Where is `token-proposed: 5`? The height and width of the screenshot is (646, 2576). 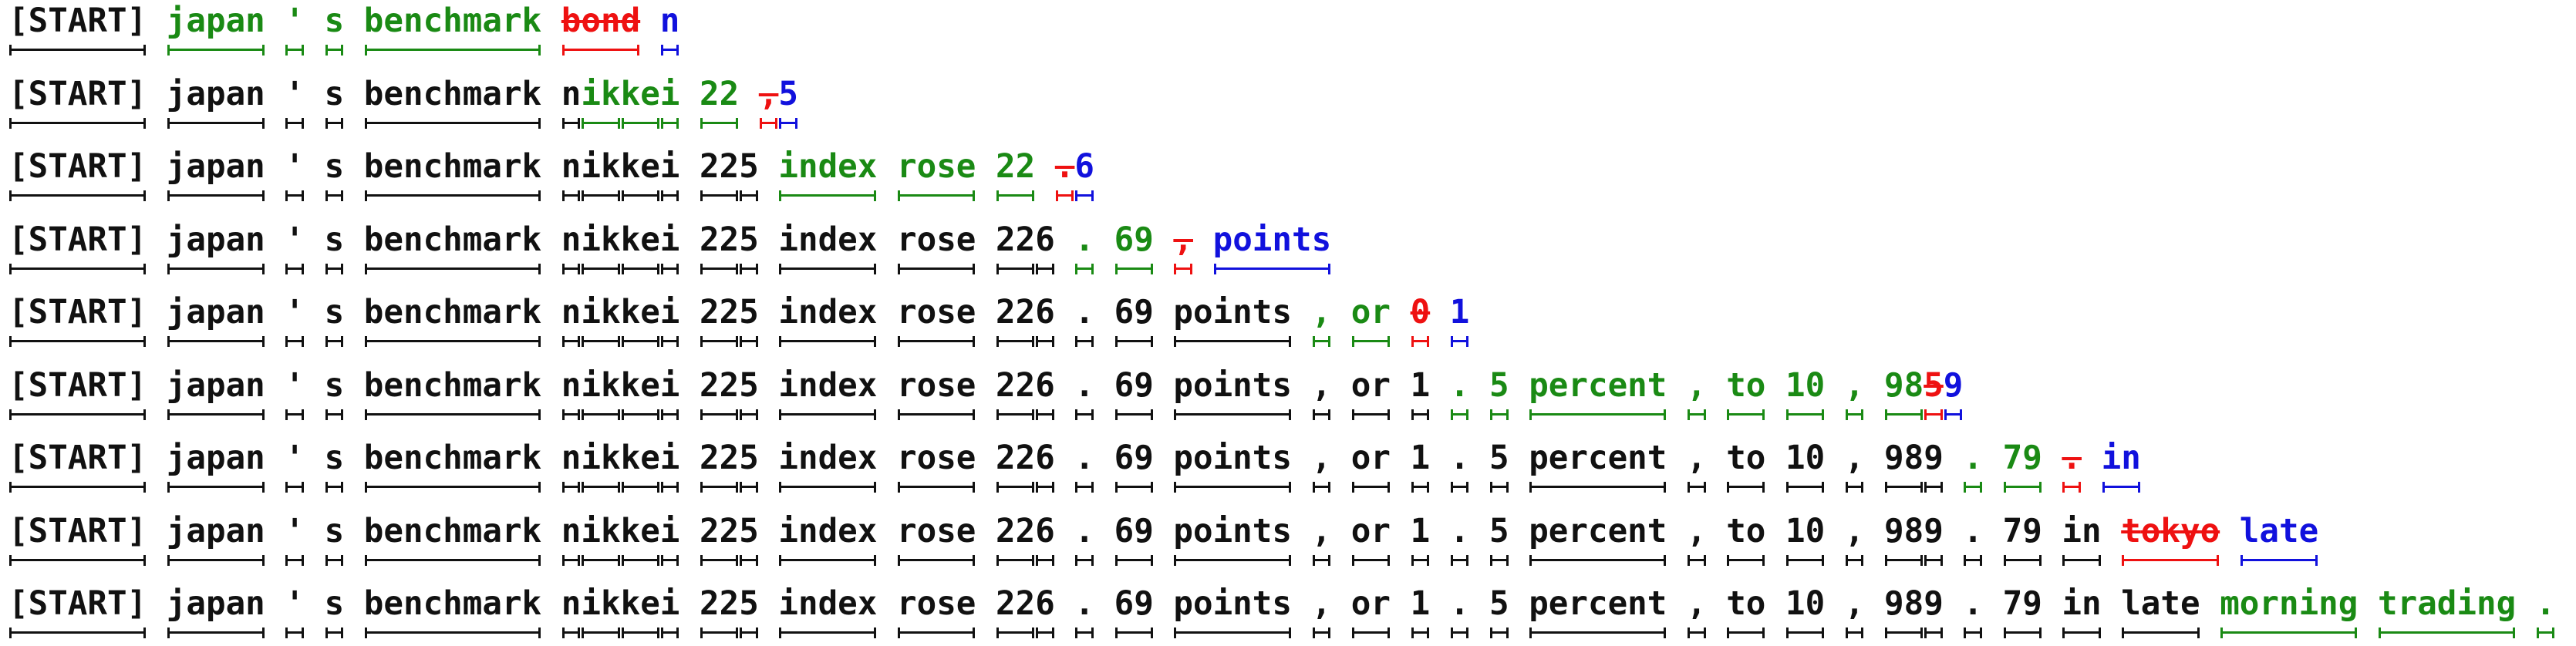 token-proposed: 5 is located at coordinates (788, 94).